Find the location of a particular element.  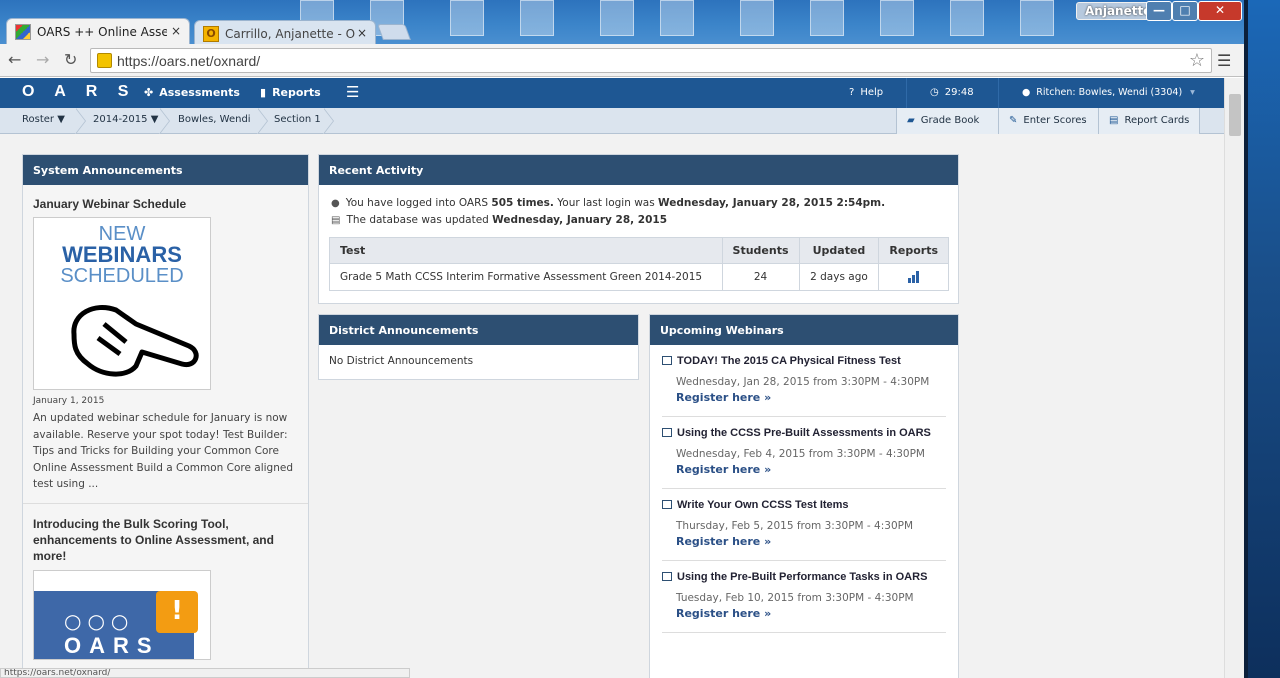

forward-icon: → is located at coordinates (42, 59).